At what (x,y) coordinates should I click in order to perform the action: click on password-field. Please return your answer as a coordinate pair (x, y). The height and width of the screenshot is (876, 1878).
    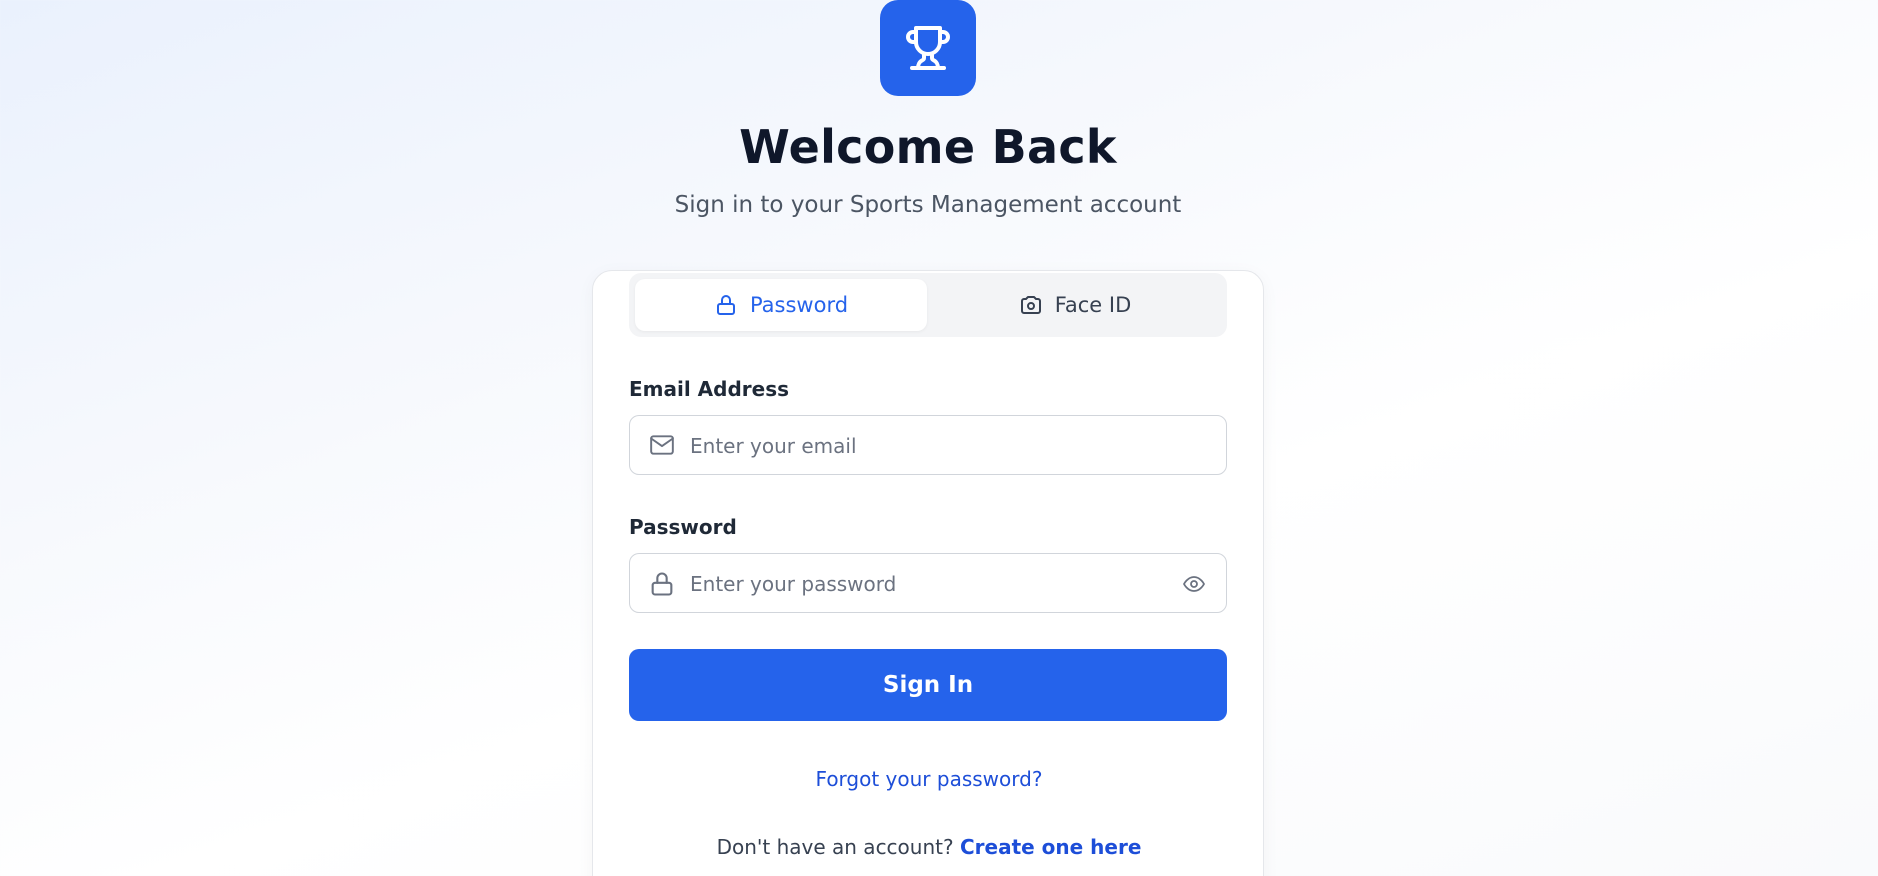
    Looking at the image, I should click on (928, 583).